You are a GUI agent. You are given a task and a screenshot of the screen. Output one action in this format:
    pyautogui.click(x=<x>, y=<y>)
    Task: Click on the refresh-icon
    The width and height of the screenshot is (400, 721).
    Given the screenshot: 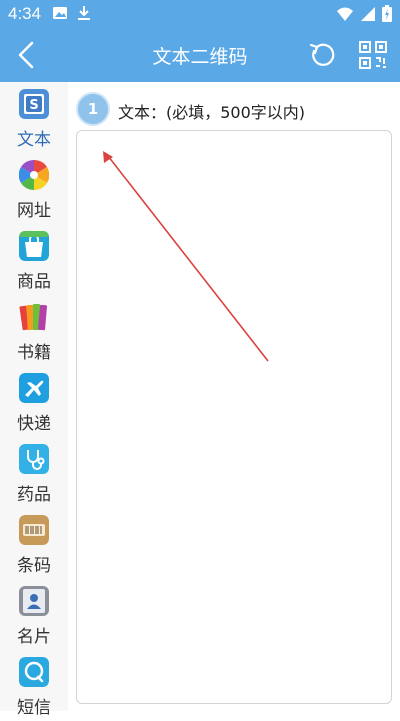 What is the action you would take?
    pyautogui.click(x=322, y=54)
    